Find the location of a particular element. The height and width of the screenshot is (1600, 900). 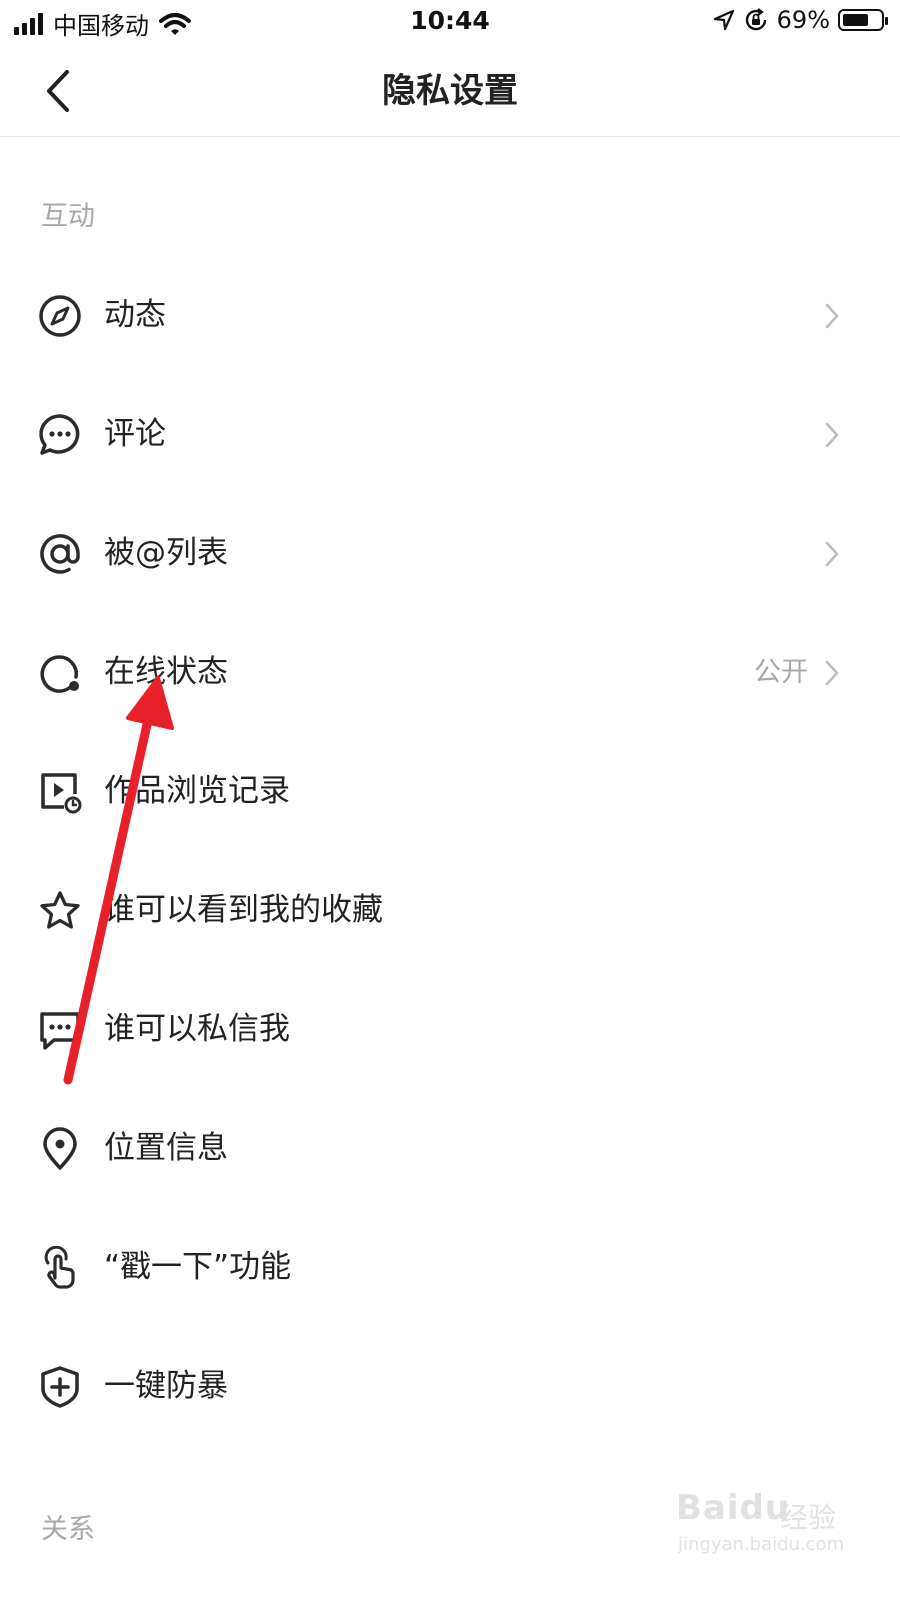

watermark-brand: Baidu is located at coordinates (733, 1508).